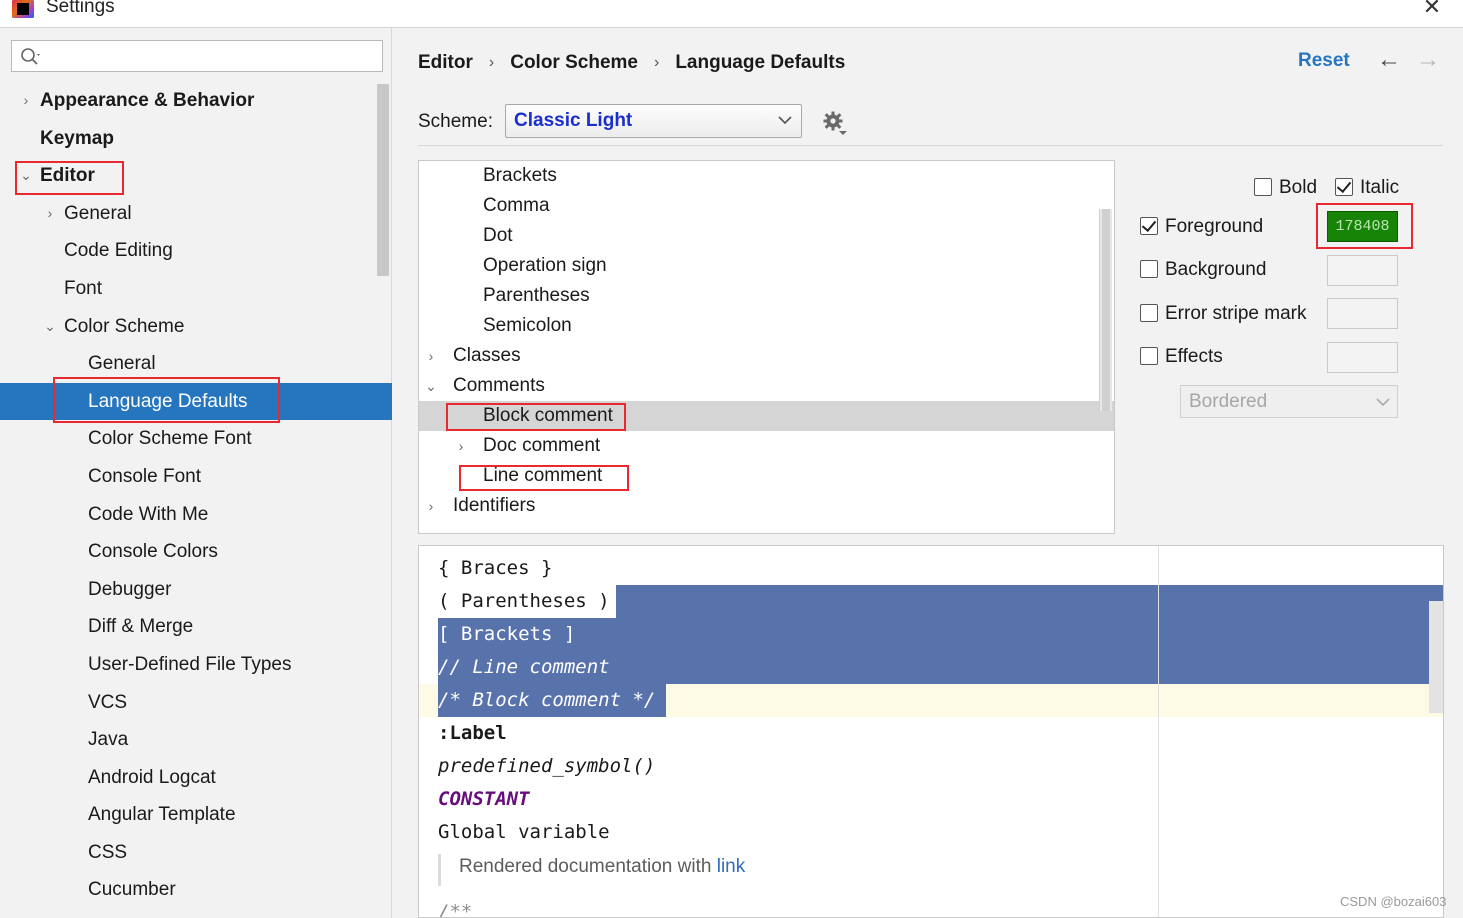 This screenshot has height=918, width=1463. I want to click on tree-item-brackets: Brackets, so click(759, 176).